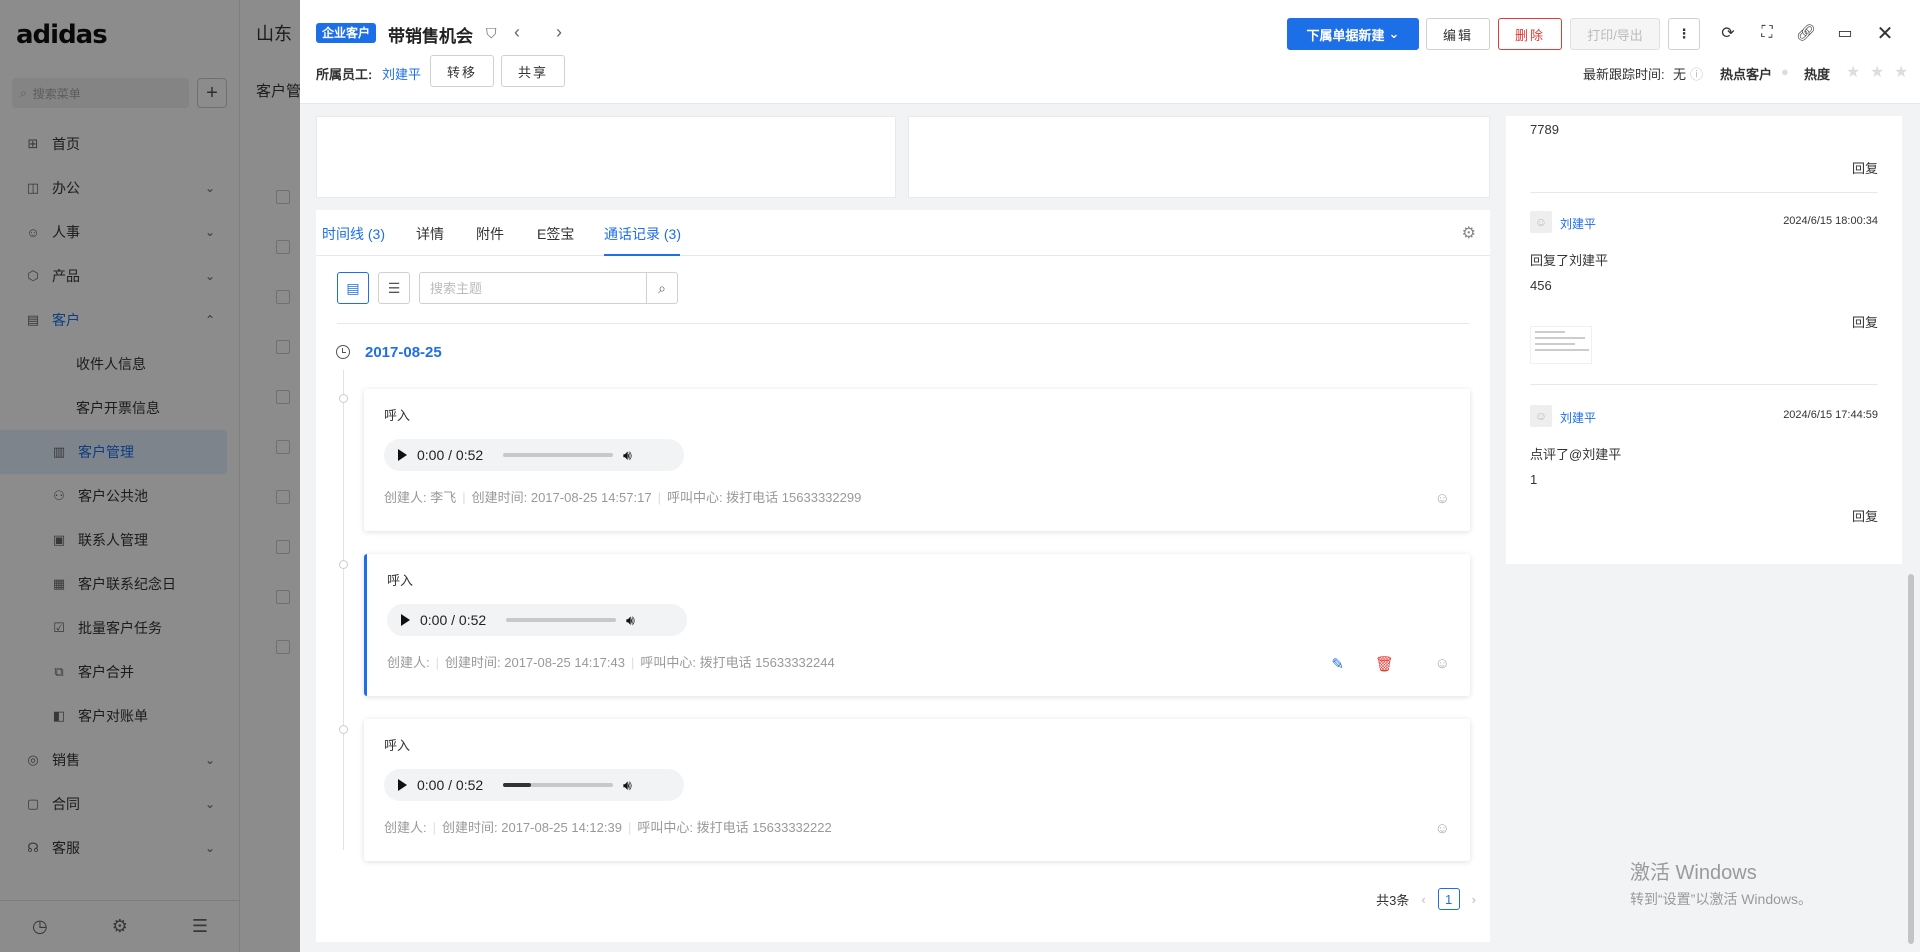 The height and width of the screenshot is (952, 1920). What do you see at coordinates (1785, 71) in the screenshot?
I see `hot-toggle: ●` at bounding box center [1785, 71].